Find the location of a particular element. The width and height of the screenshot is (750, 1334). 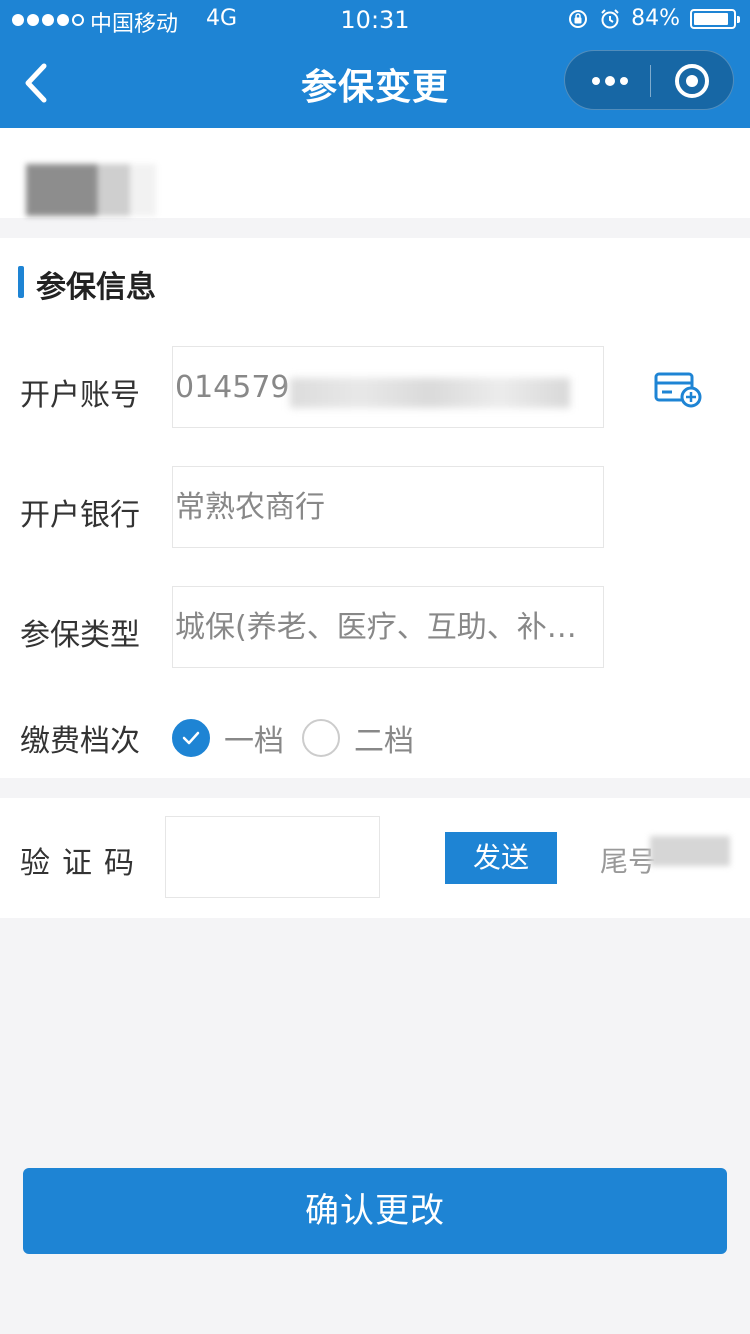

more-icon is located at coordinates (610, 81).